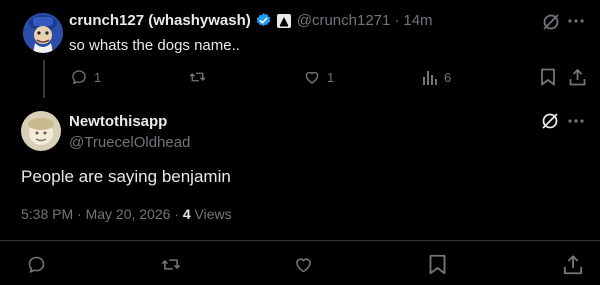 The width and height of the screenshot is (600, 285). What do you see at coordinates (448, 77) in the screenshot?
I see `views-count: 6` at bounding box center [448, 77].